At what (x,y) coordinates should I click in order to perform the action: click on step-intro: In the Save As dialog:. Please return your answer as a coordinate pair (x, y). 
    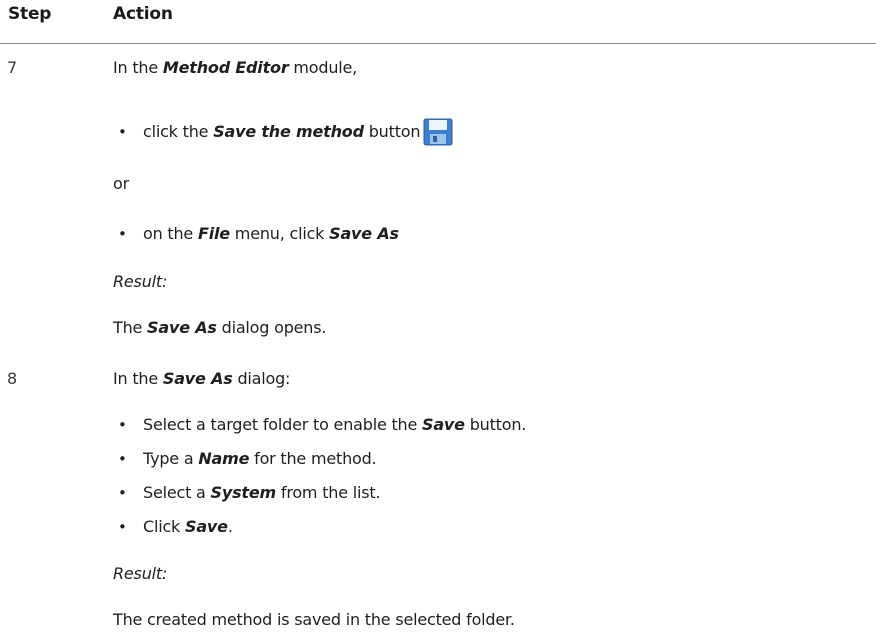
    Looking at the image, I should click on (202, 378).